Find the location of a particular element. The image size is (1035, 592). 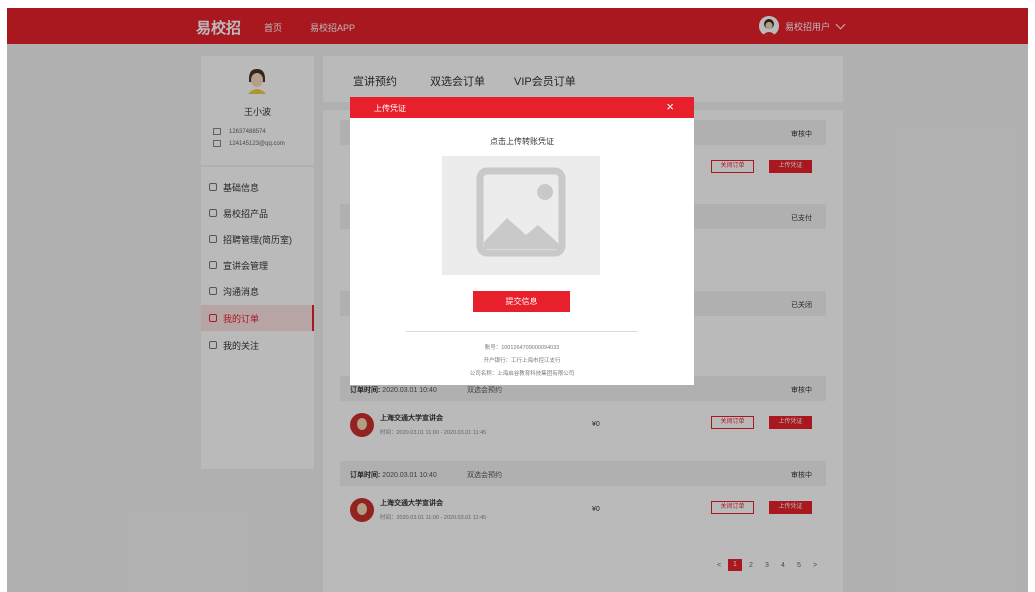

bank-account: 账号：1001264709000094033 is located at coordinates (522, 348).